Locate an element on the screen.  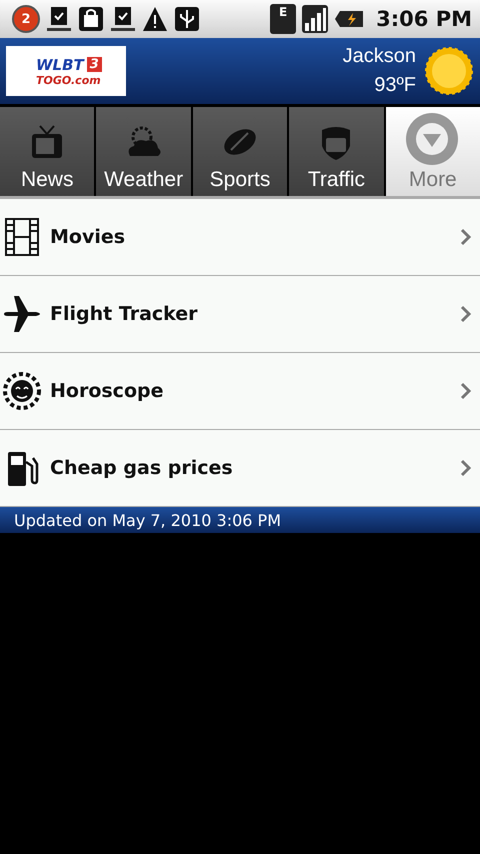
tab: Weather is located at coordinates (143, 151).